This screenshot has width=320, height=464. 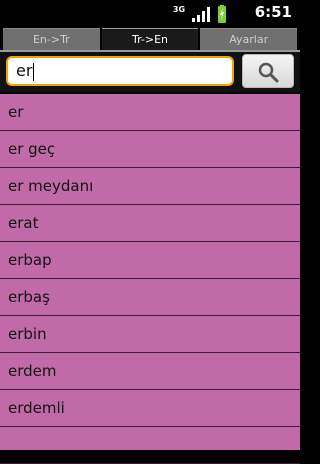 I want to click on search-input: er, so click(x=120, y=71).